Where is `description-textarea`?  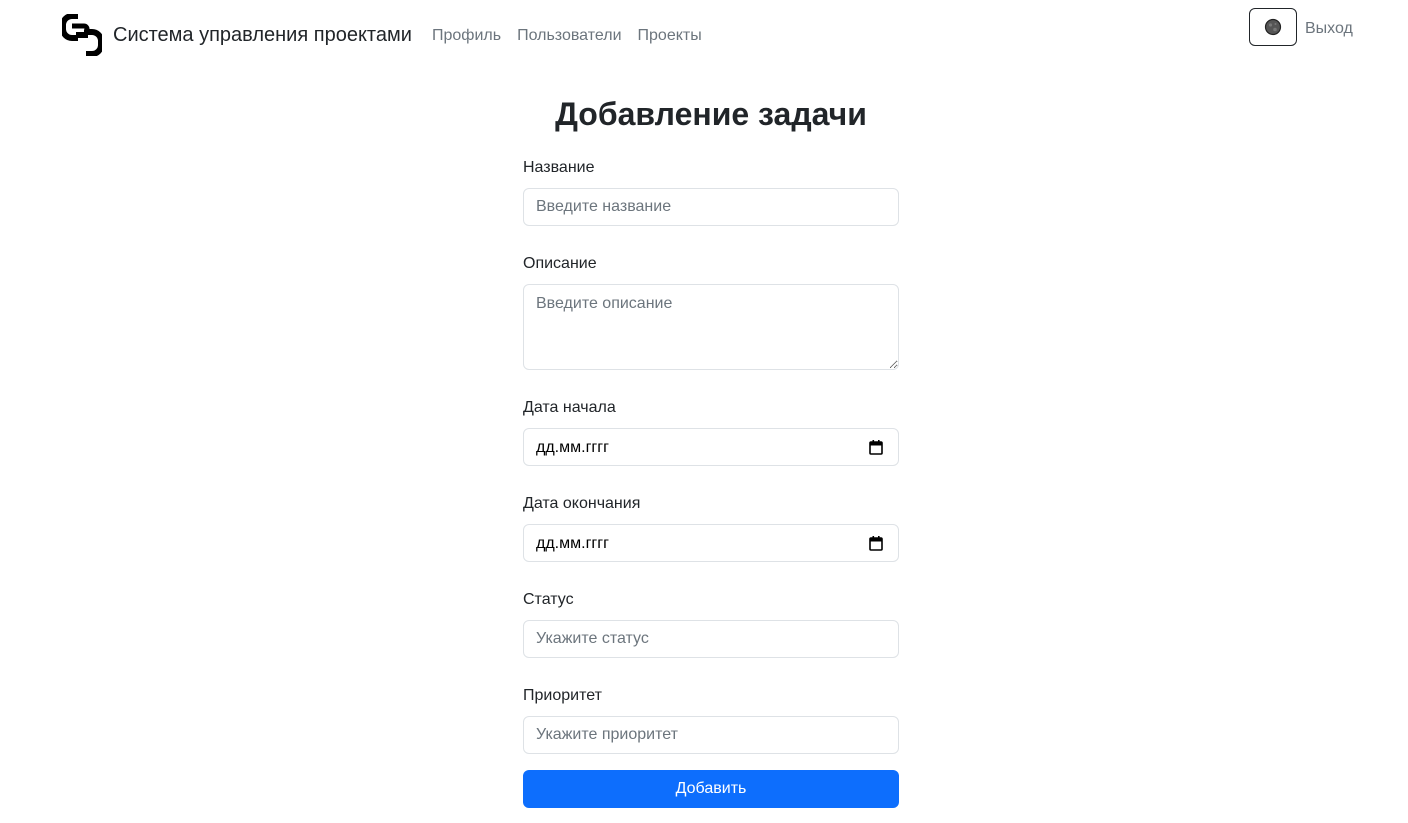 description-textarea is located at coordinates (711, 327).